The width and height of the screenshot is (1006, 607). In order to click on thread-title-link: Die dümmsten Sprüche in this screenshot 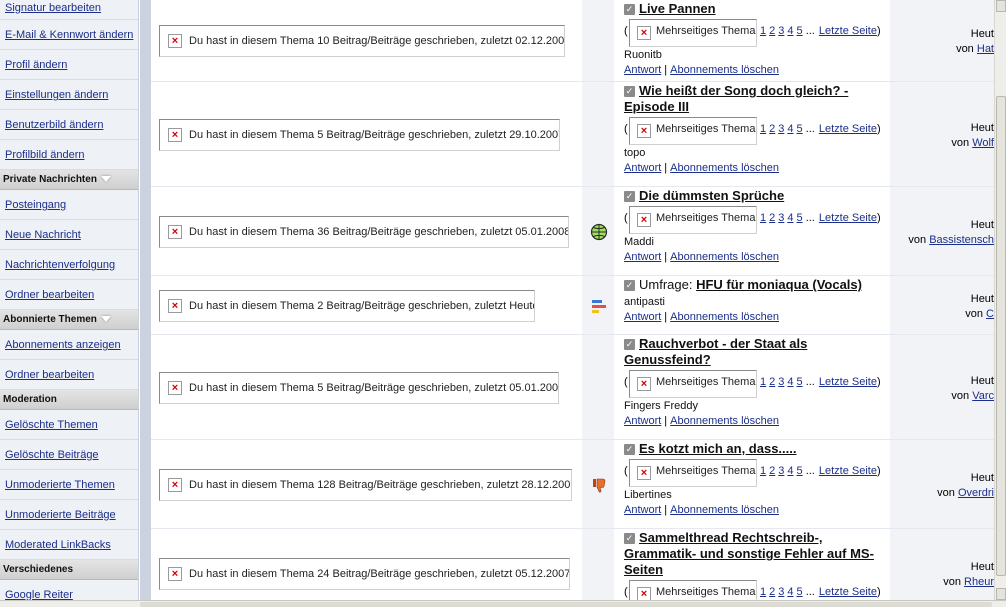, I will do `click(711, 195)`.